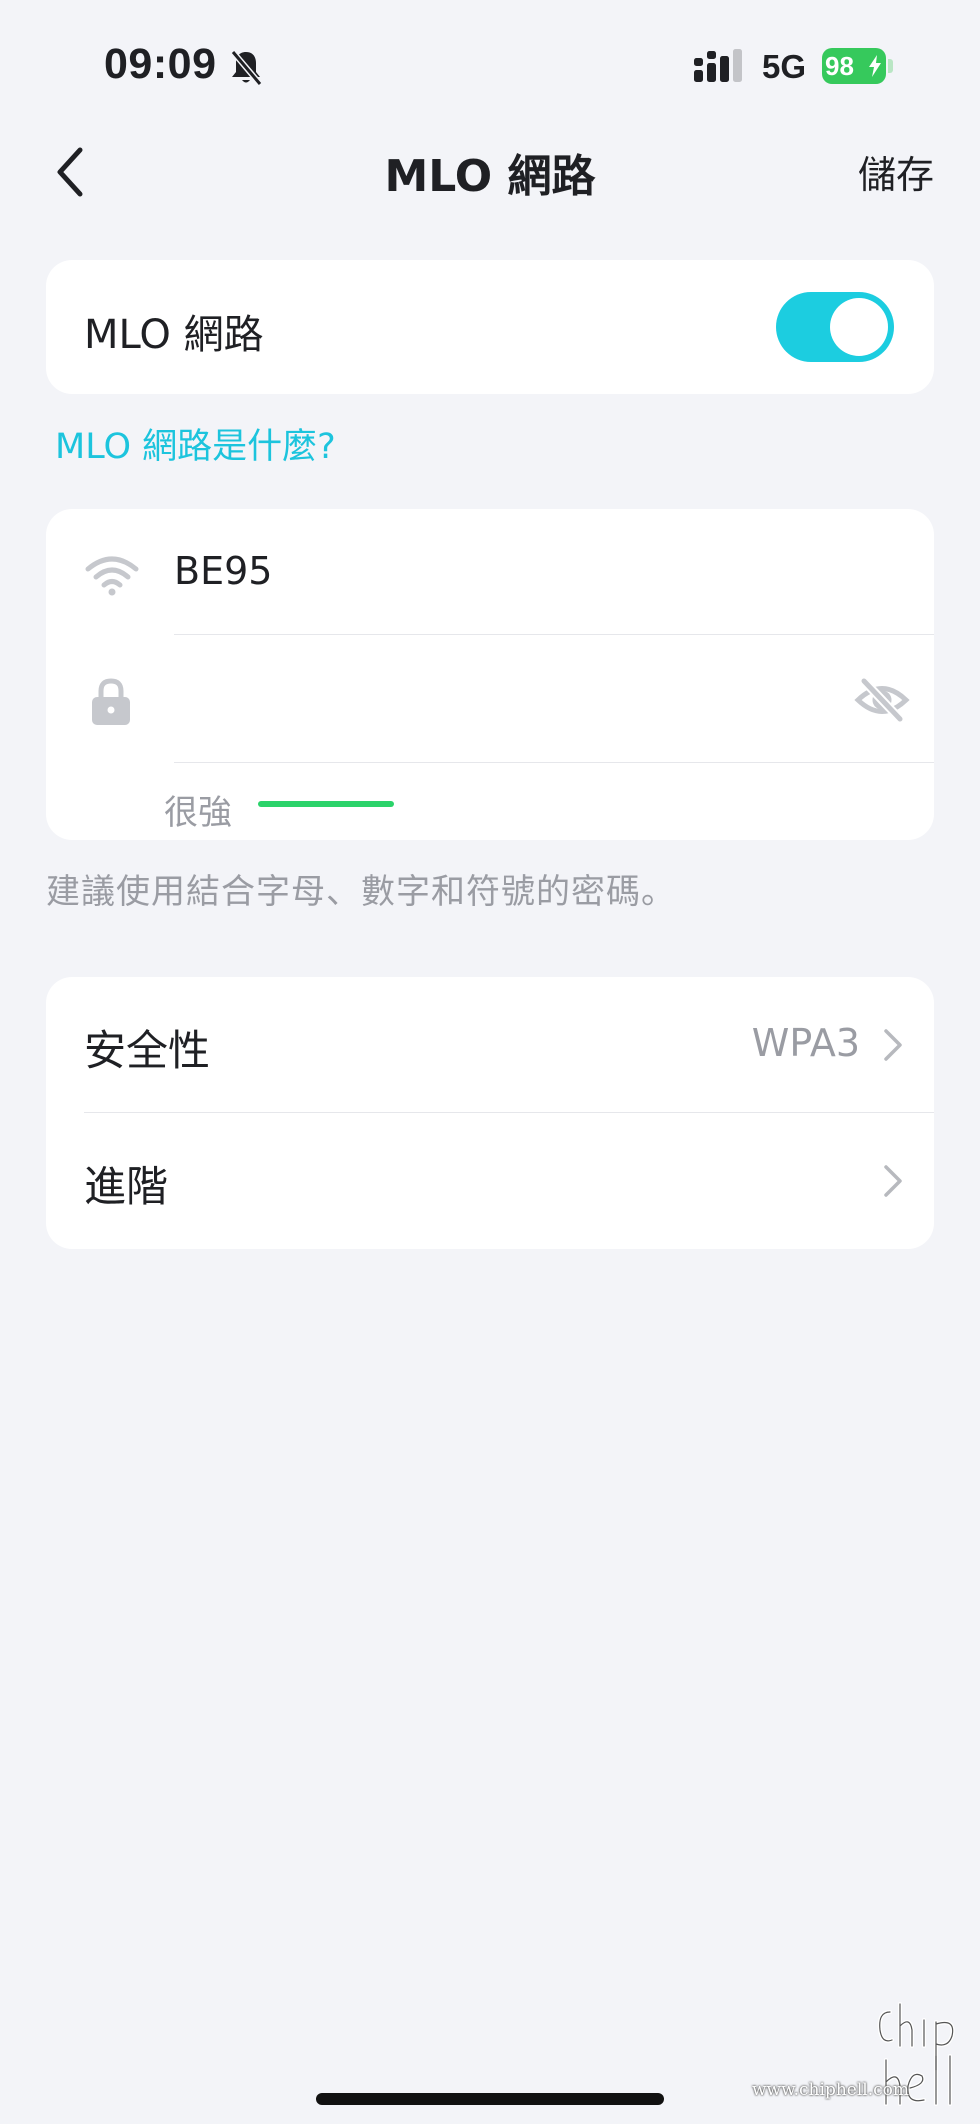  I want to click on password-hint: 建議使用結合字母、數字和符號的密碼。, so click(361, 892).